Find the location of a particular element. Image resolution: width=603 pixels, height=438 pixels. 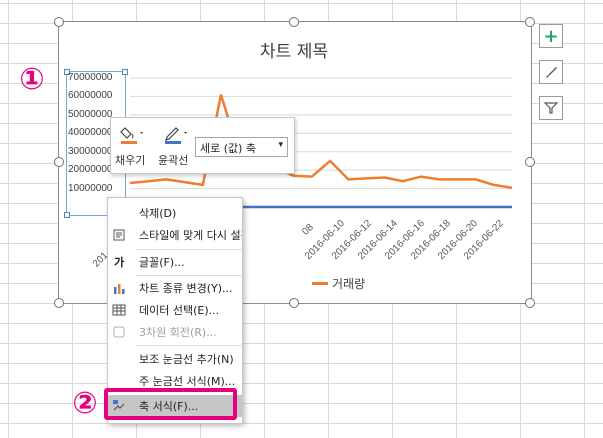

legend: 거래량 is located at coordinates (338, 283).